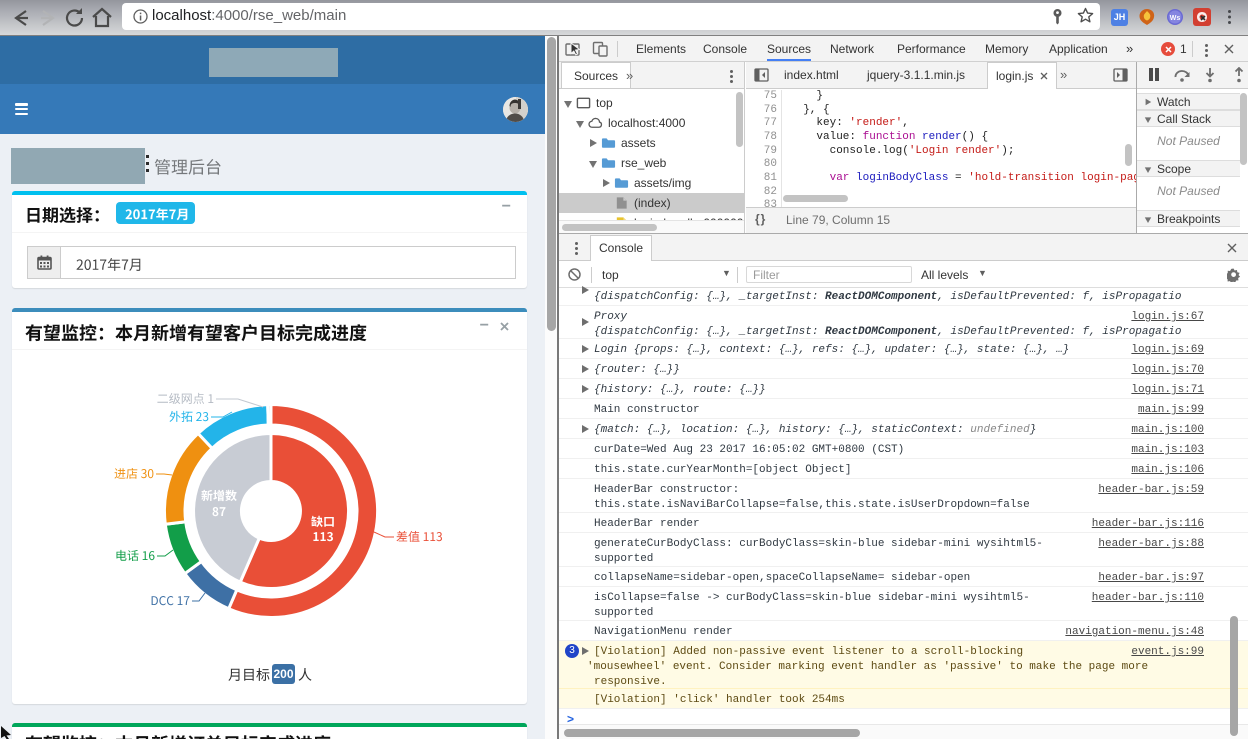  I want to click on svg-text: Ws, so click(1175, 18).